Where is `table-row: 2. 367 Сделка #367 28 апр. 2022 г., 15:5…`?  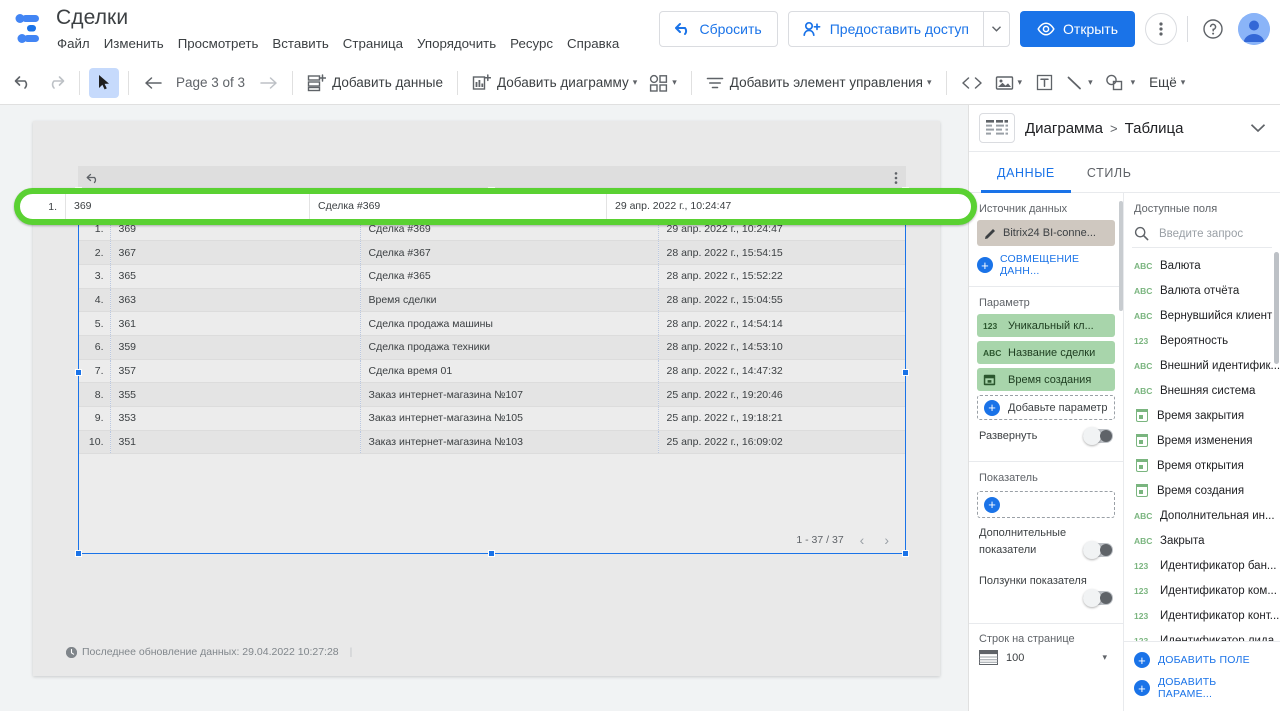 table-row: 2. 367 Сделка #367 28 апр. 2022 г., 15:5… is located at coordinates (492, 252).